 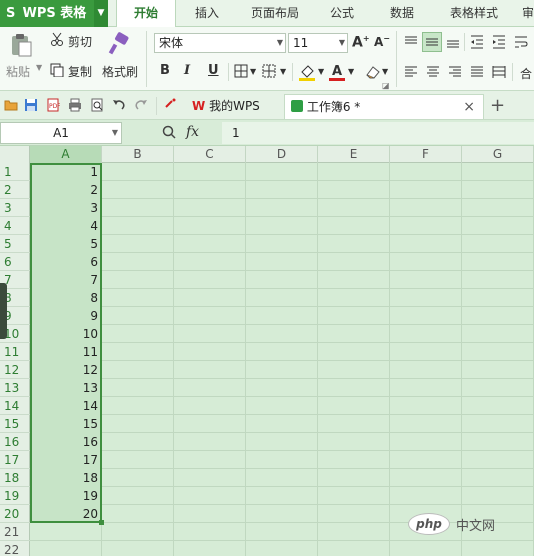 I want to click on tab-page-layout: 页面布局, so click(x=275, y=13).